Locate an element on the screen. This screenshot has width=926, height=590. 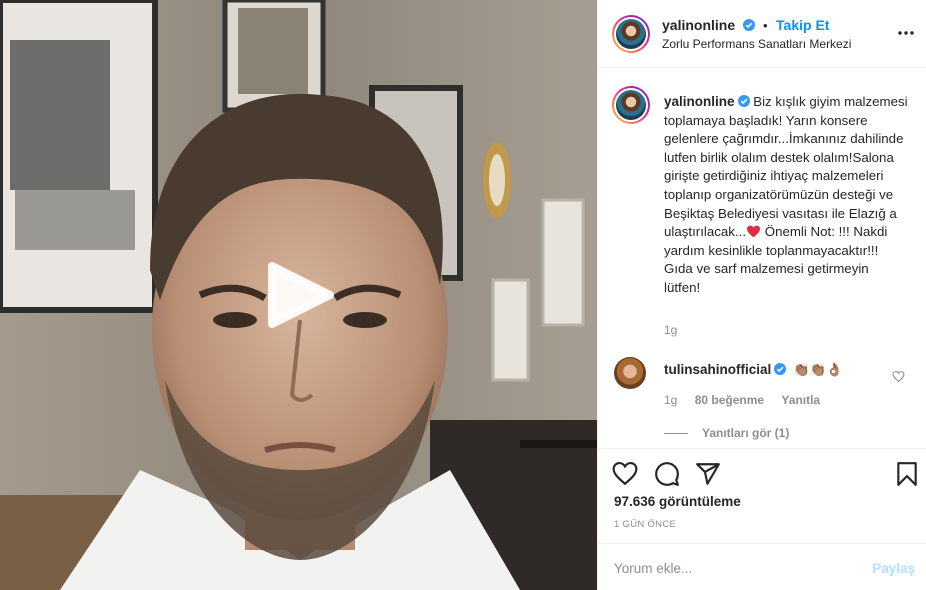
comment-input is located at coordinates (734, 568).